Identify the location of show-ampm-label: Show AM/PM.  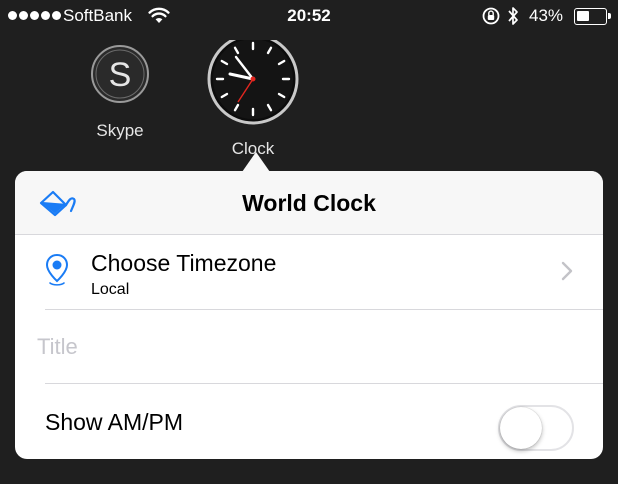
(114, 422).